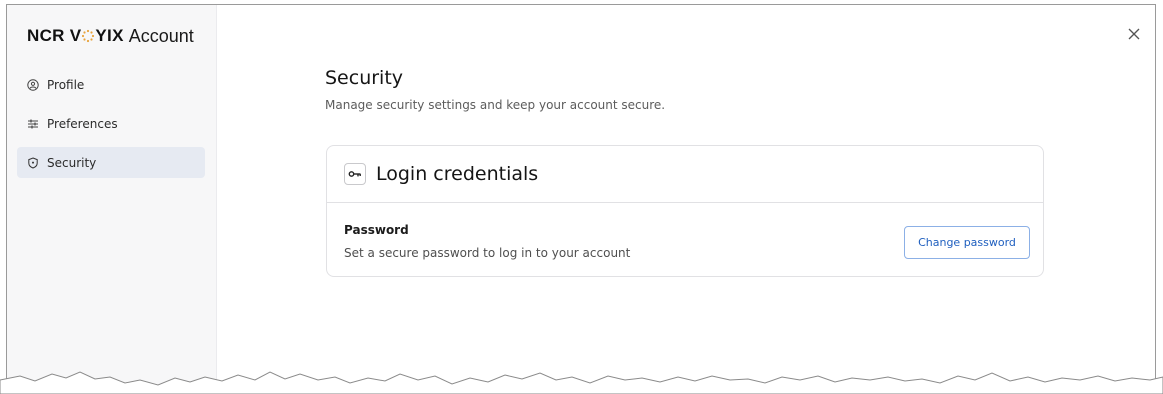 Image resolution: width=1163 pixels, height=394 pixels. I want to click on brand-header: NCR V YIX Account, so click(110, 36).